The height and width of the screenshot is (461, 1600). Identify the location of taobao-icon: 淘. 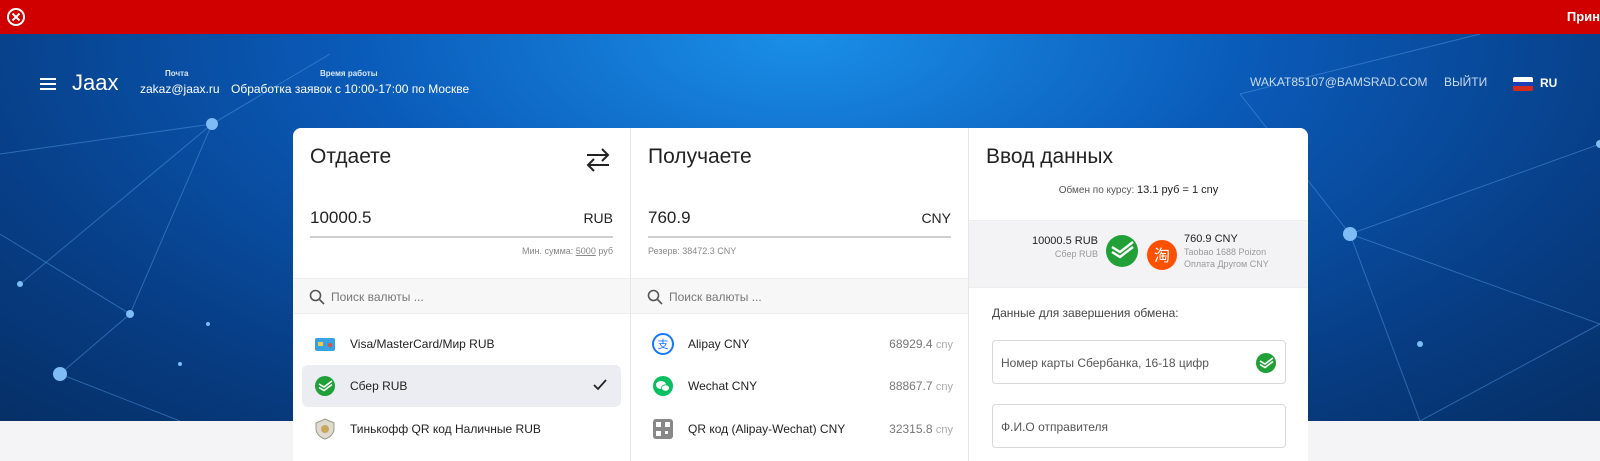
(1162, 255).